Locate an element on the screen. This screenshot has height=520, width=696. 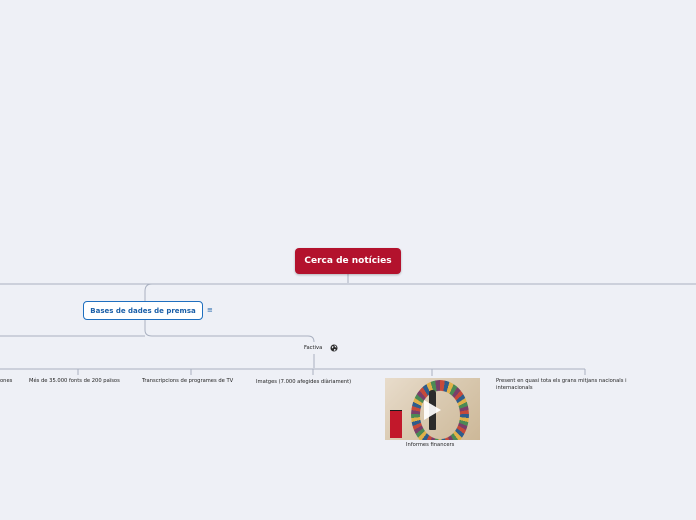
globe-icon is located at coordinates (334, 348).